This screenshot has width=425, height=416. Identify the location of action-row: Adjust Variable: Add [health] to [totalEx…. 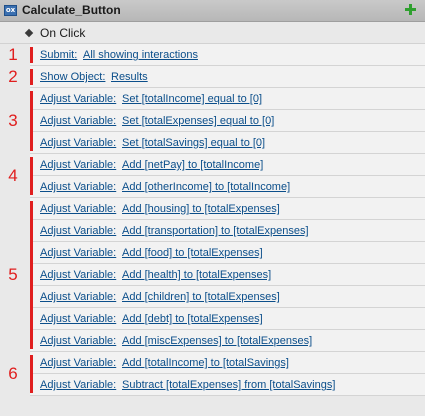
(227, 275).